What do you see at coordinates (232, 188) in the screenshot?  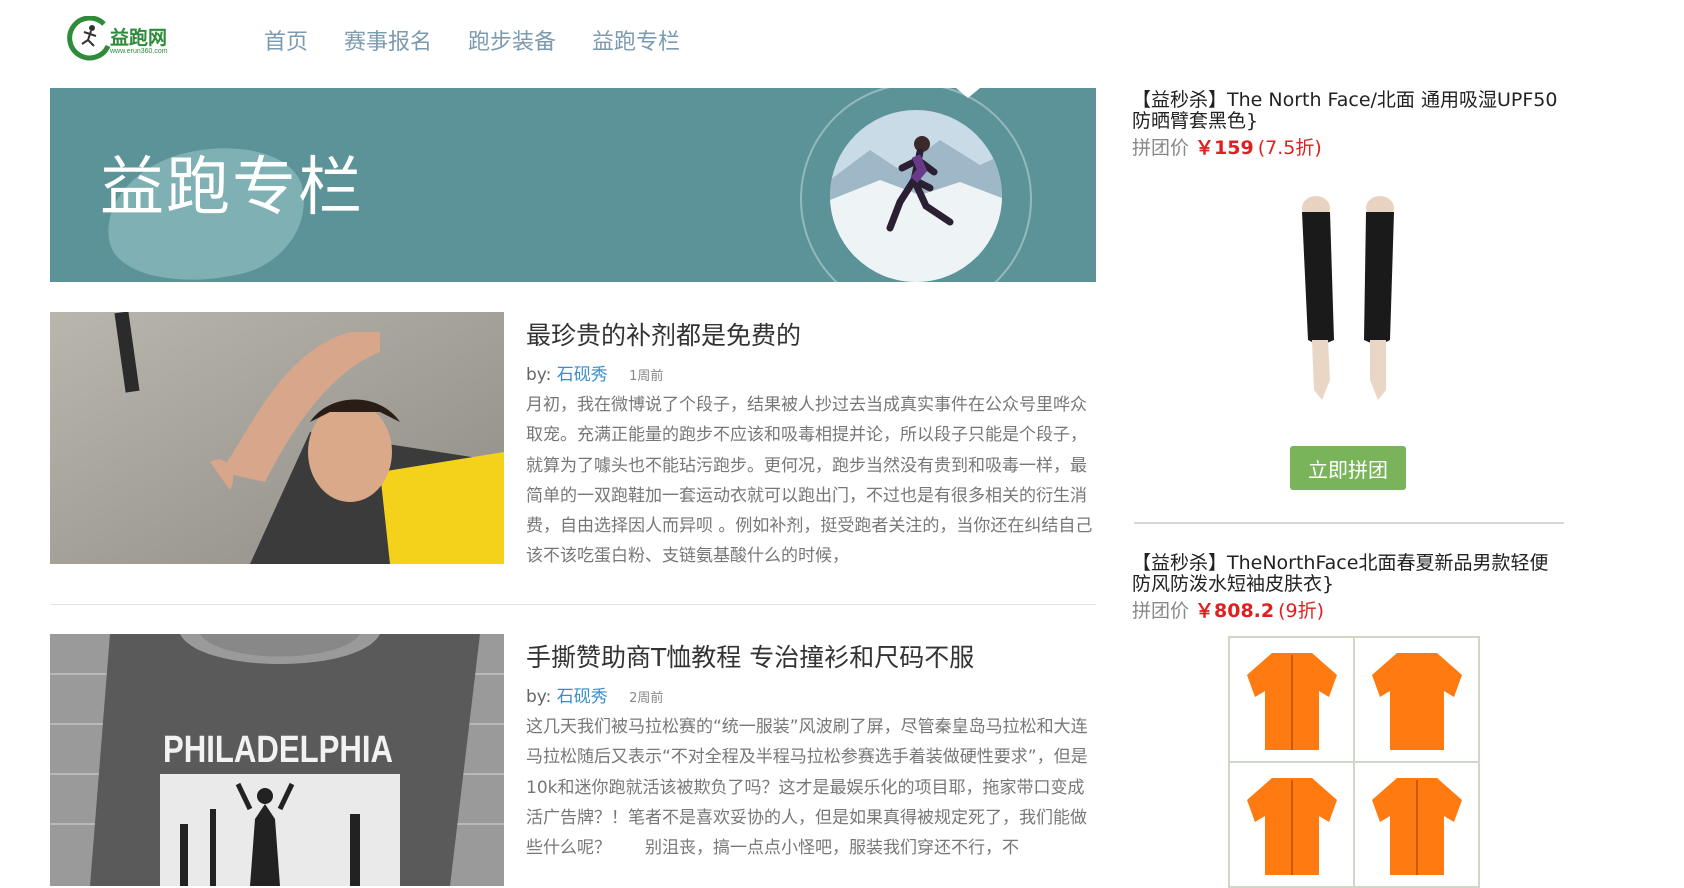 I see `banner-title: 益跑专栏` at bounding box center [232, 188].